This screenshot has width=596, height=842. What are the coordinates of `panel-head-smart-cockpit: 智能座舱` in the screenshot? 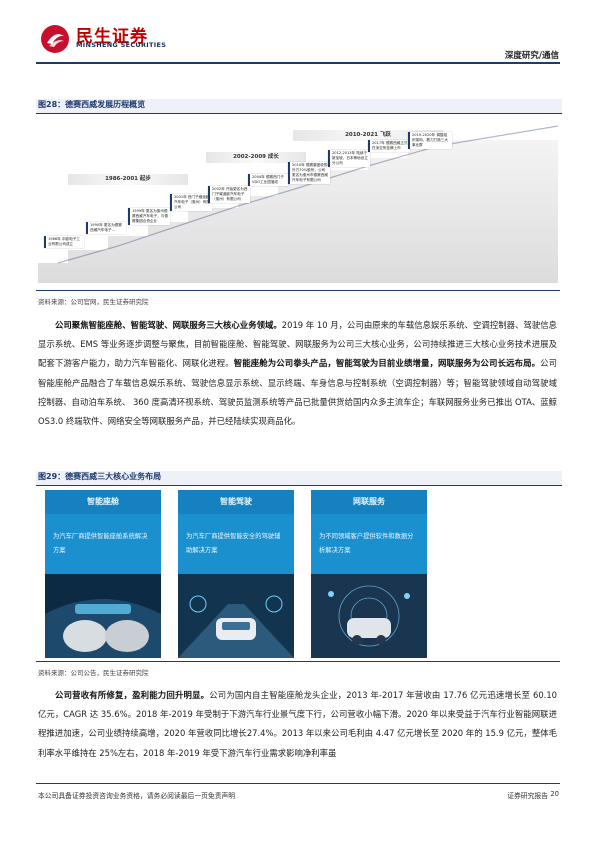 It's located at (103, 502).